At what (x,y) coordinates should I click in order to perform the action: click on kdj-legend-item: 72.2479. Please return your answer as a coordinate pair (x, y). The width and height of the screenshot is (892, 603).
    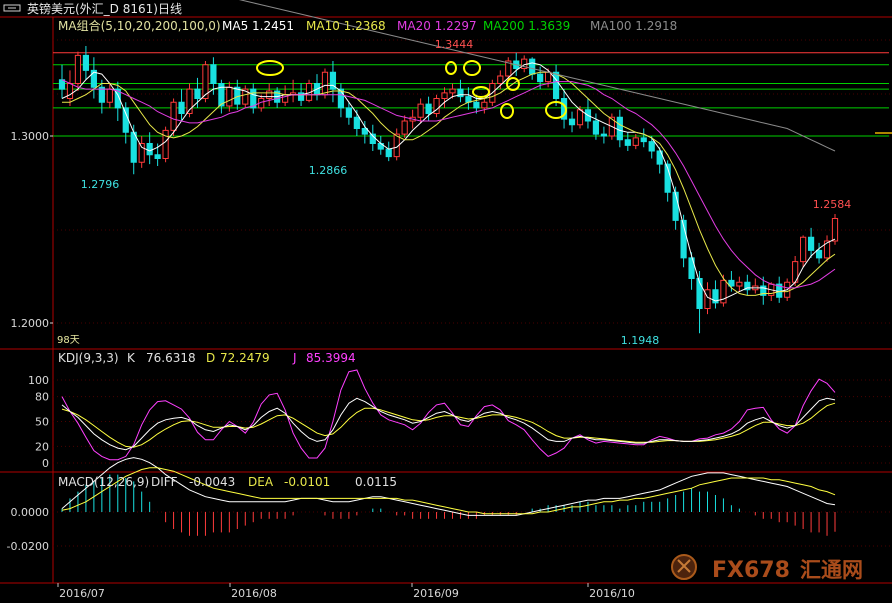
    Looking at the image, I should click on (245, 358).